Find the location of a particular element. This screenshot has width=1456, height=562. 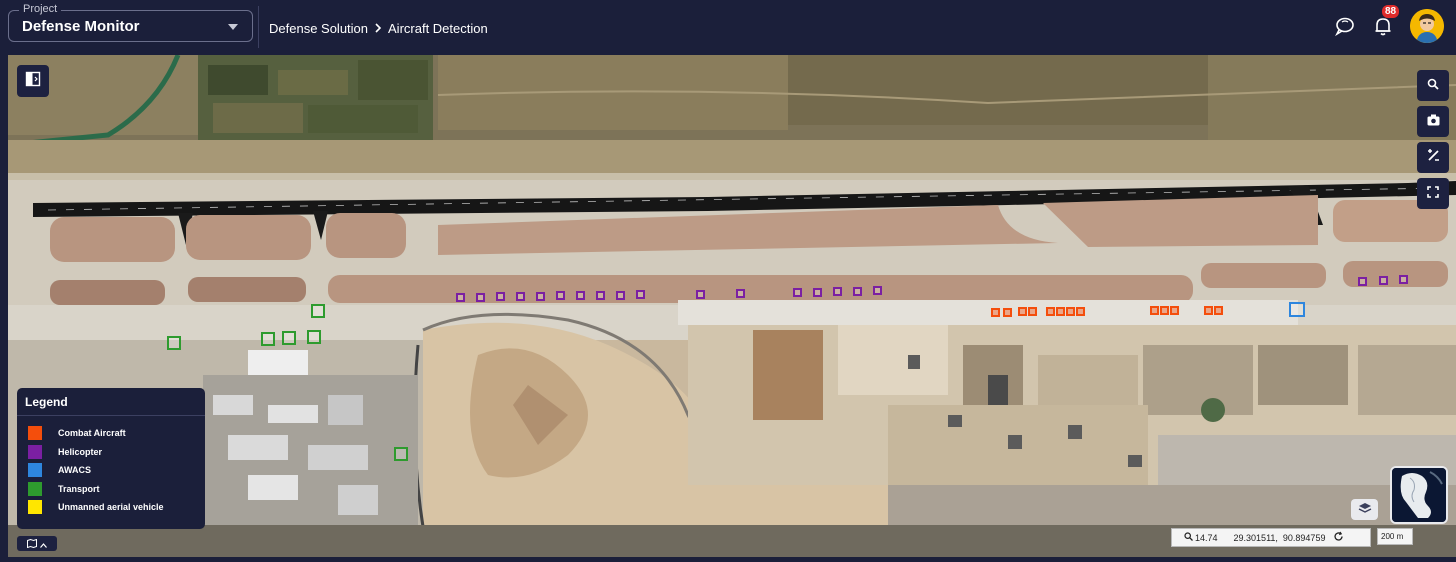

legend-item-helicopter: Helicopter is located at coordinates (65, 452).